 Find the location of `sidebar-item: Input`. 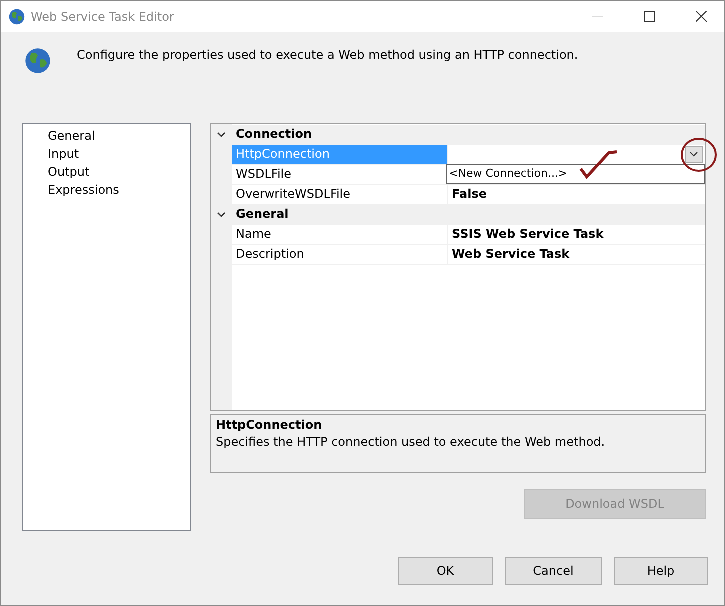

sidebar-item: Input is located at coordinates (119, 154).